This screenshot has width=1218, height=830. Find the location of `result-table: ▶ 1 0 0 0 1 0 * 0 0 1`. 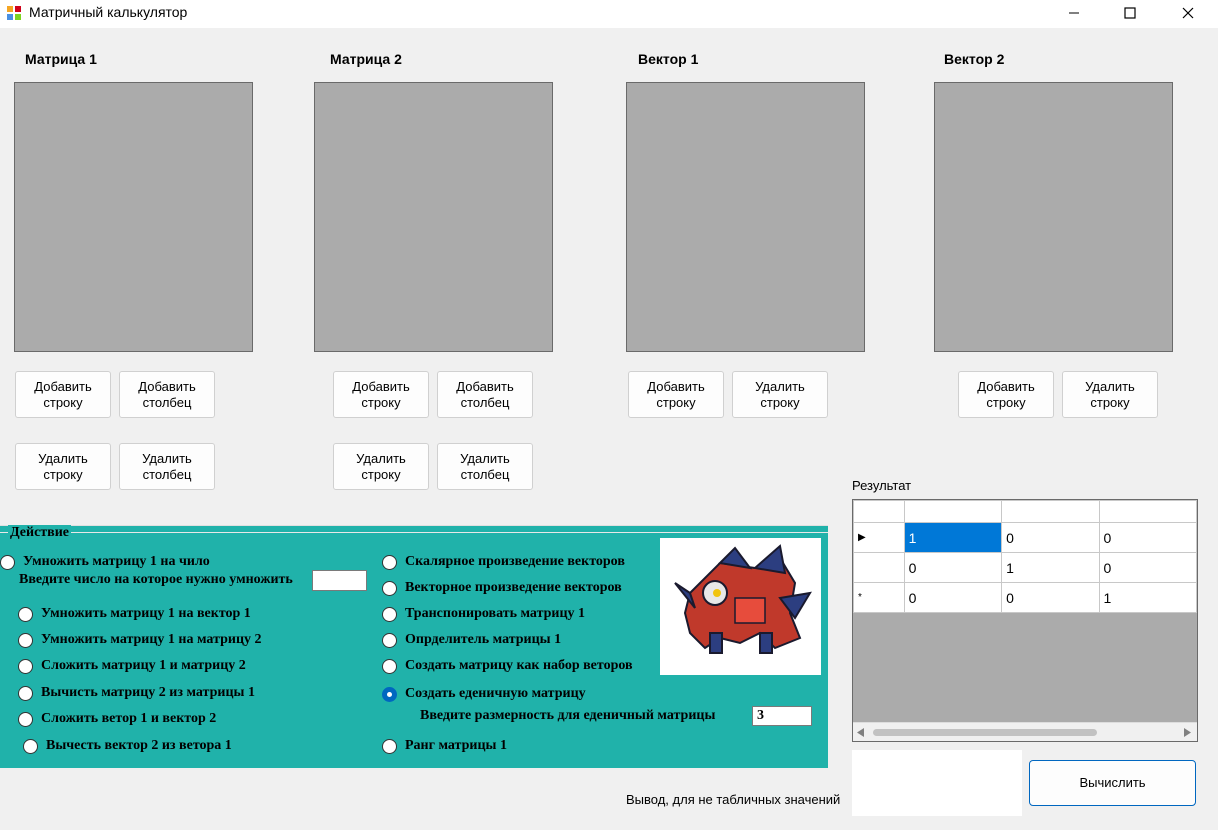

result-table: ▶ 1 0 0 0 1 0 * 0 0 1 is located at coordinates (1025, 556).